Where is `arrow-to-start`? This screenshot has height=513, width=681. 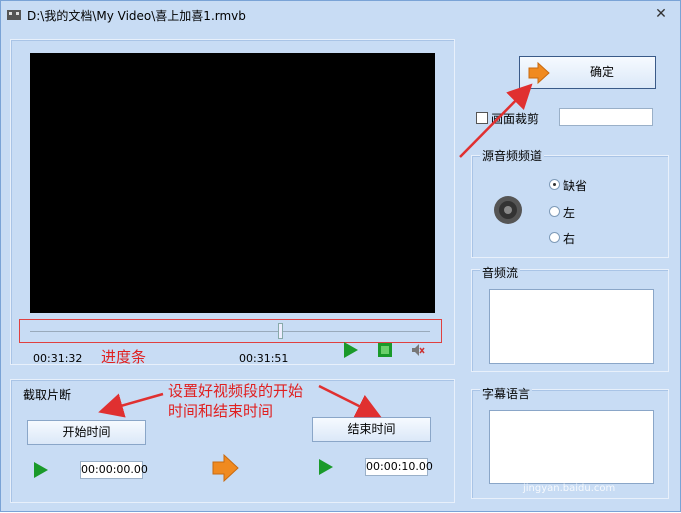
arrow-to-start is located at coordinates (131, 405).